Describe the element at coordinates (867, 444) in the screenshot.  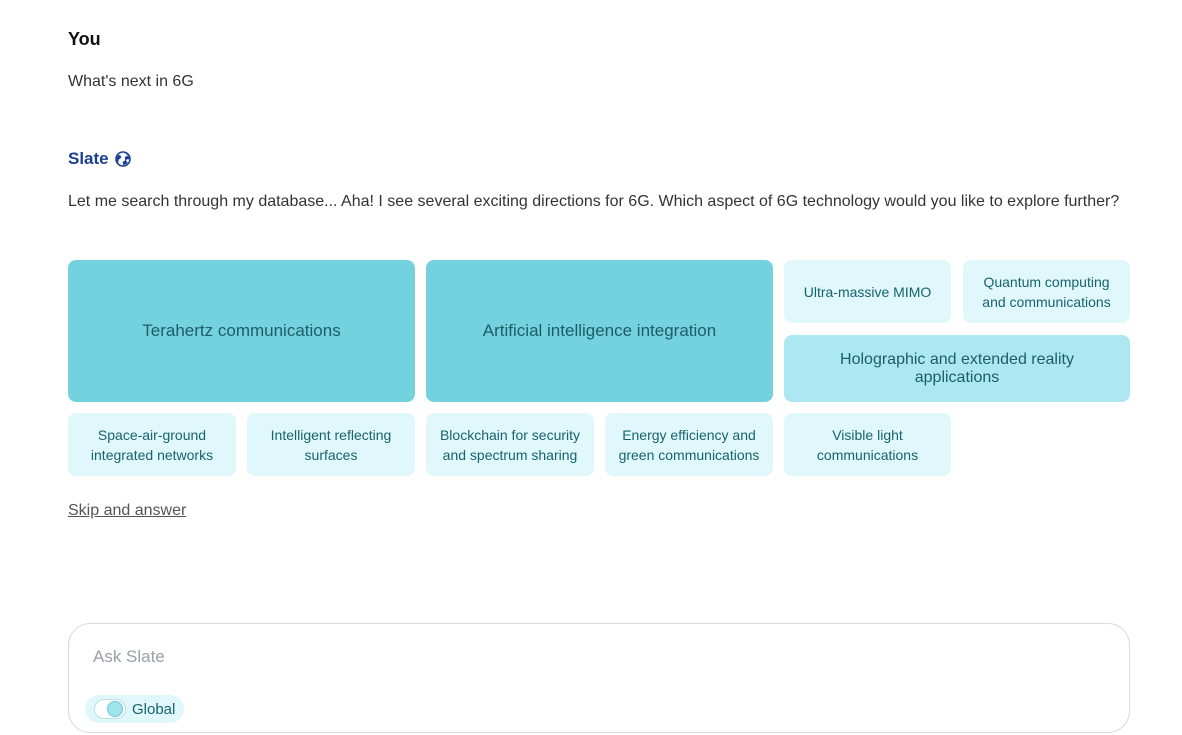
I see `option-visible-light: Visible light communications` at that location.